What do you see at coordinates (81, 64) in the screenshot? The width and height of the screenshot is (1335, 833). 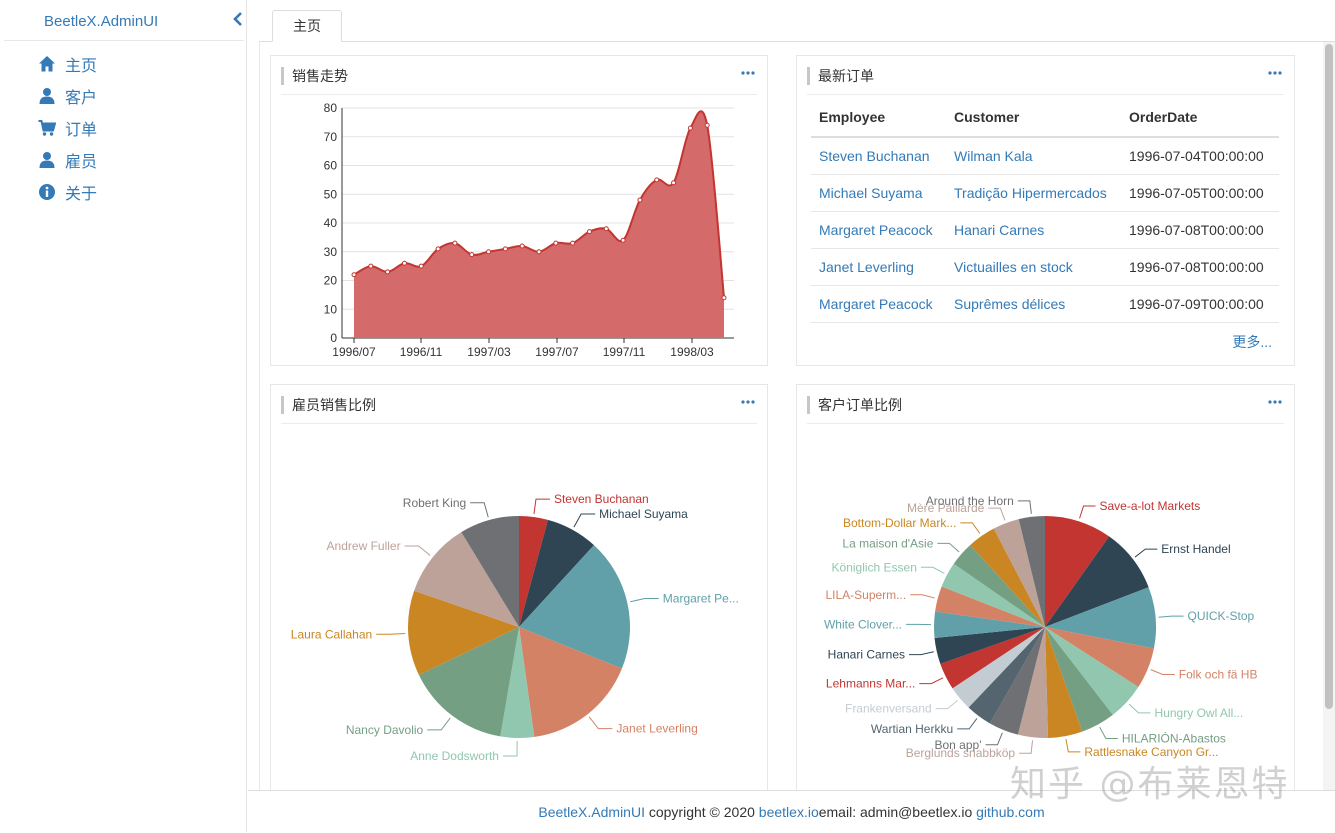 I see `sidebar-item-label: 主页` at bounding box center [81, 64].